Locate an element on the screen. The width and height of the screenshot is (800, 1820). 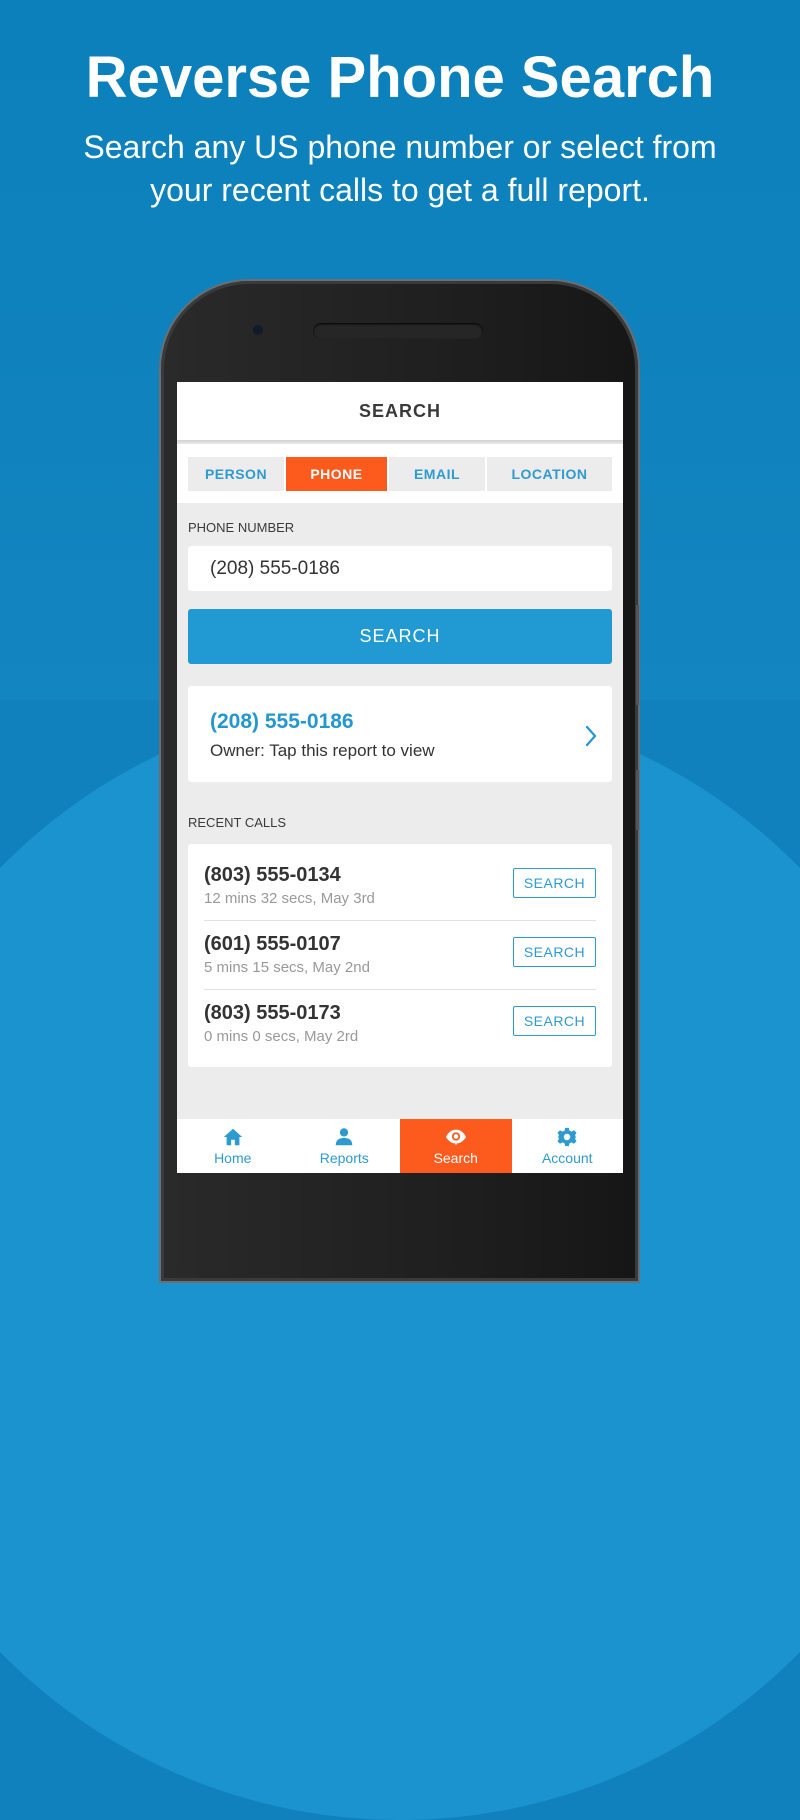
page-title: SEARCH is located at coordinates (399, 410).